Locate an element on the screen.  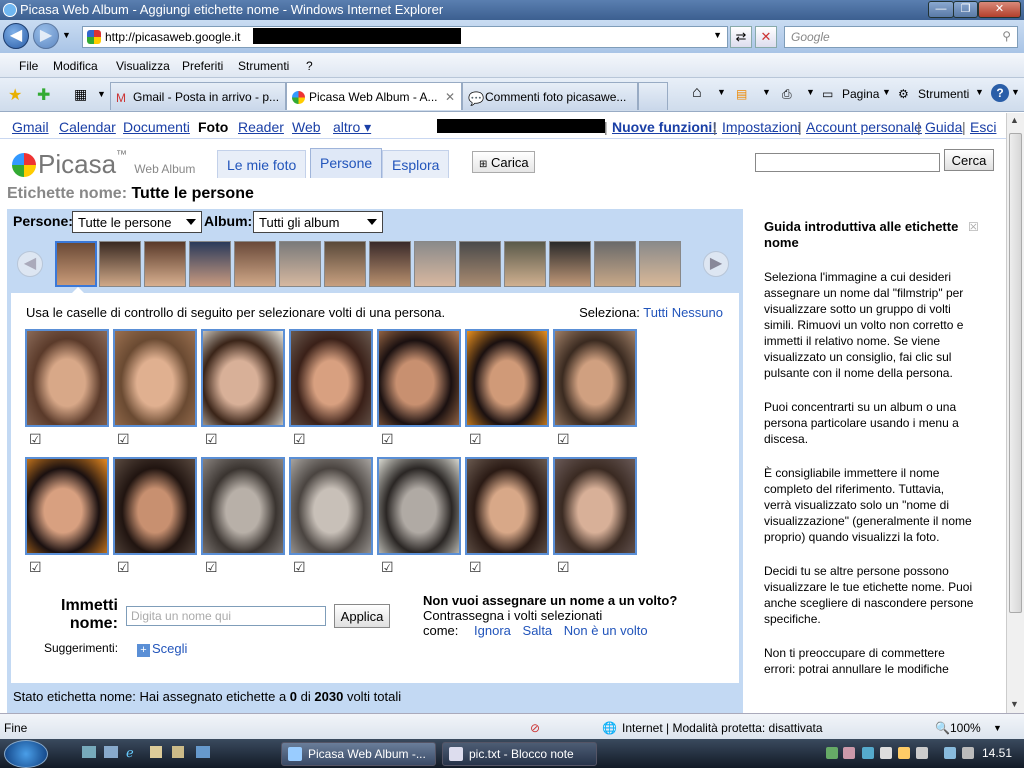
help-icon: ? is located at coordinates (1000, 93).